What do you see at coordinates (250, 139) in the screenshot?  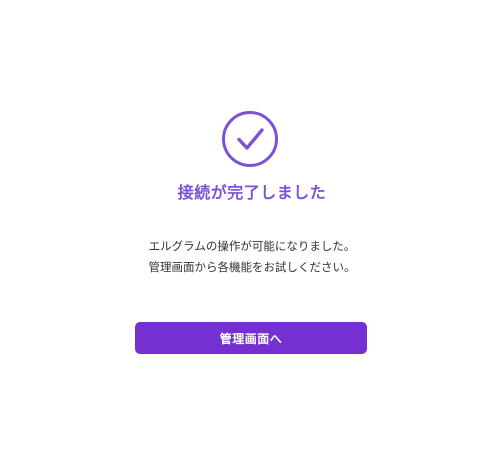 I see `check-circle-icon` at bounding box center [250, 139].